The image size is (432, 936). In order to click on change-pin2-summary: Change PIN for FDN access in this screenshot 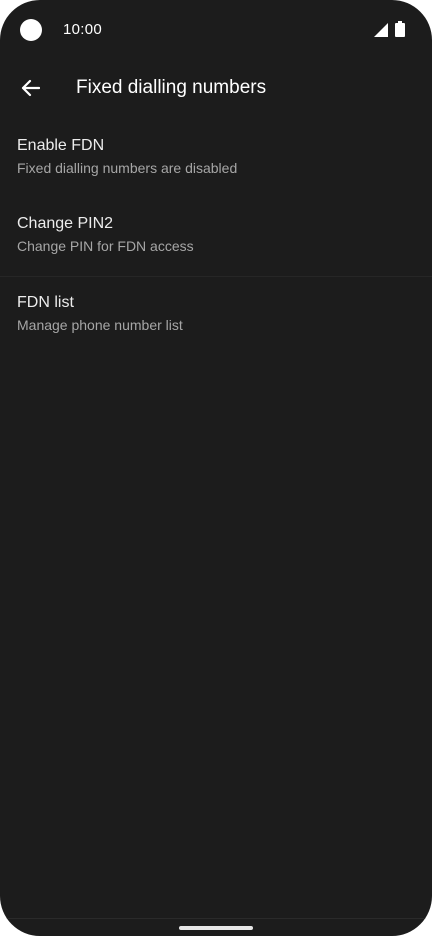, I will do `click(105, 246)`.